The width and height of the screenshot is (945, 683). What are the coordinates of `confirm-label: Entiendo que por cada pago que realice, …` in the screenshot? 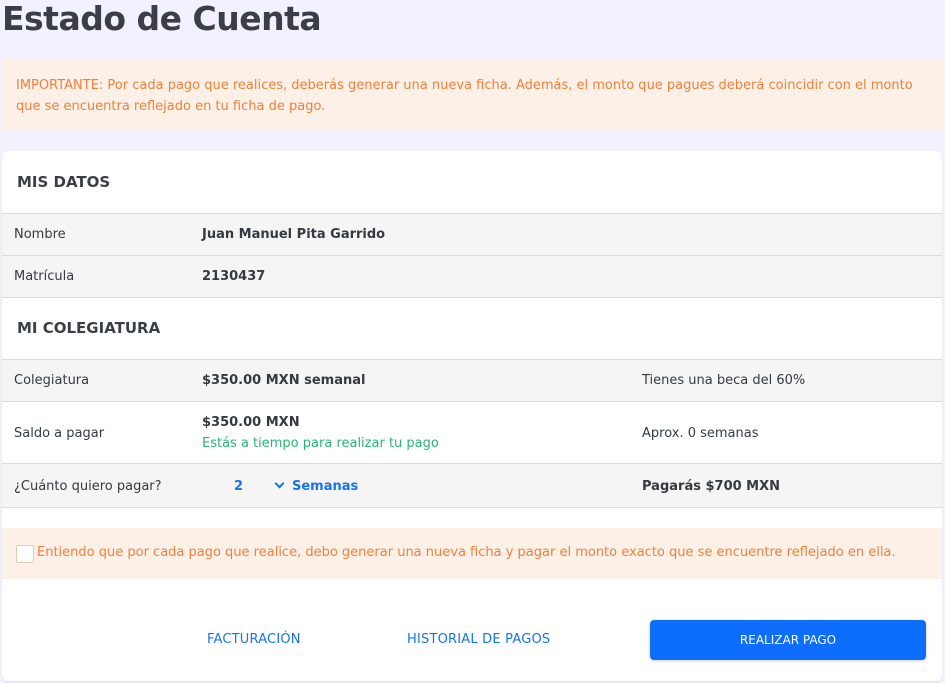 It's located at (466, 552).